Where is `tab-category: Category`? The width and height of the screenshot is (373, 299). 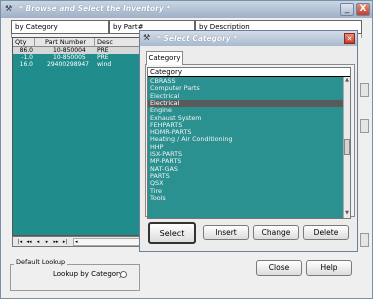 tab-category: Category is located at coordinates (164, 58).